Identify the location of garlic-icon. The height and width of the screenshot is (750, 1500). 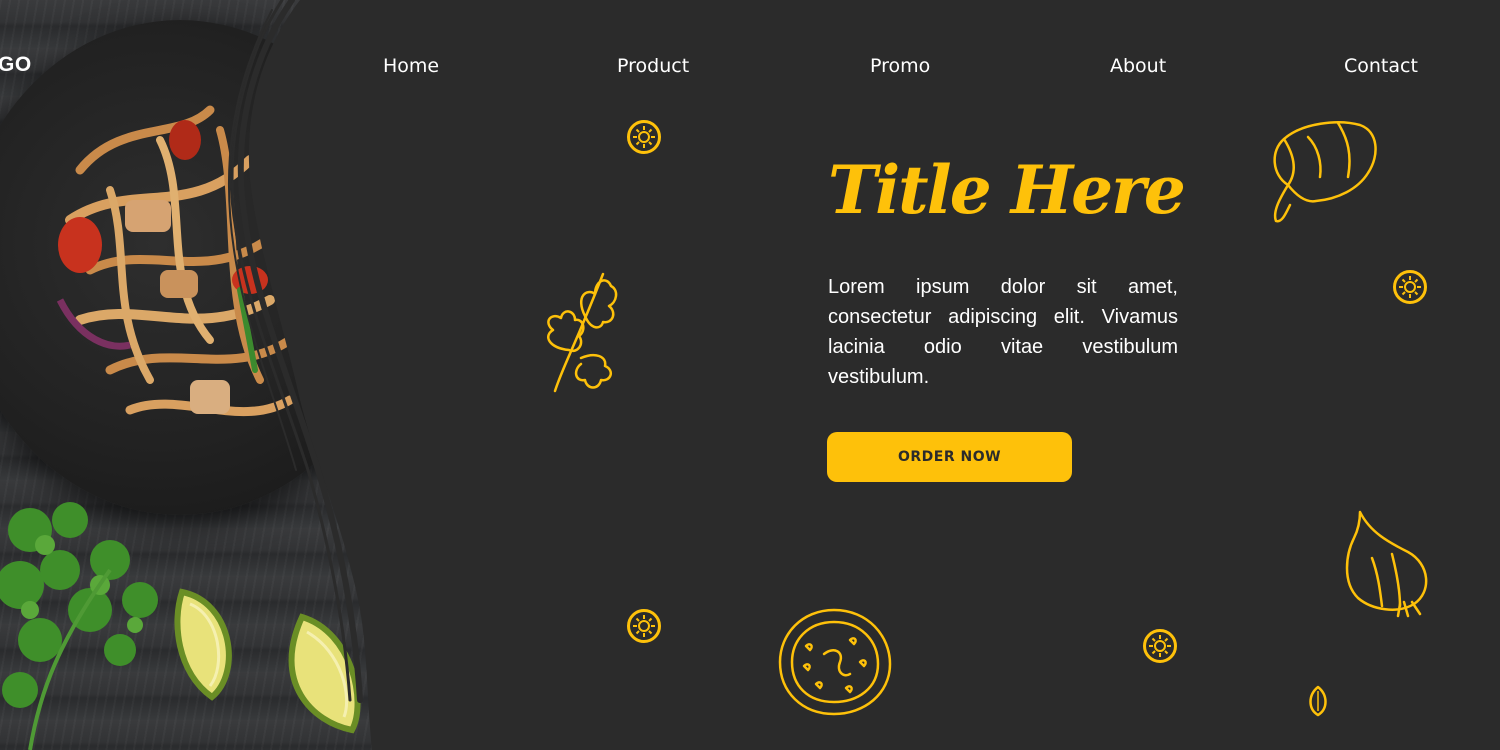
(1386, 564).